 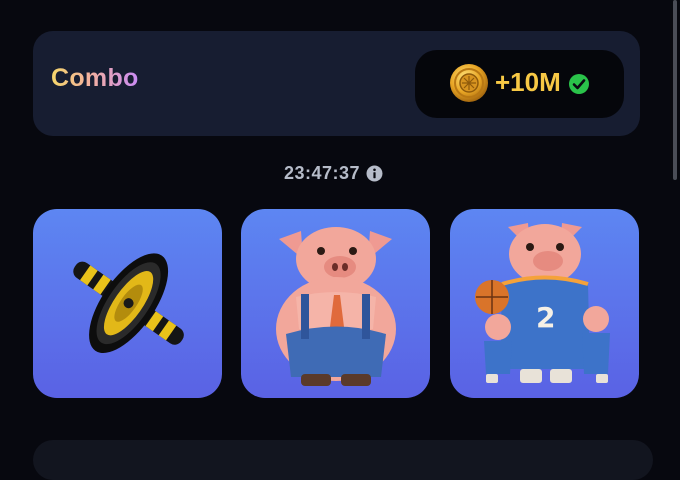 What do you see at coordinates (374, 173) in the screenshot?
I see `info-icon` at bounding box center [374, 173].